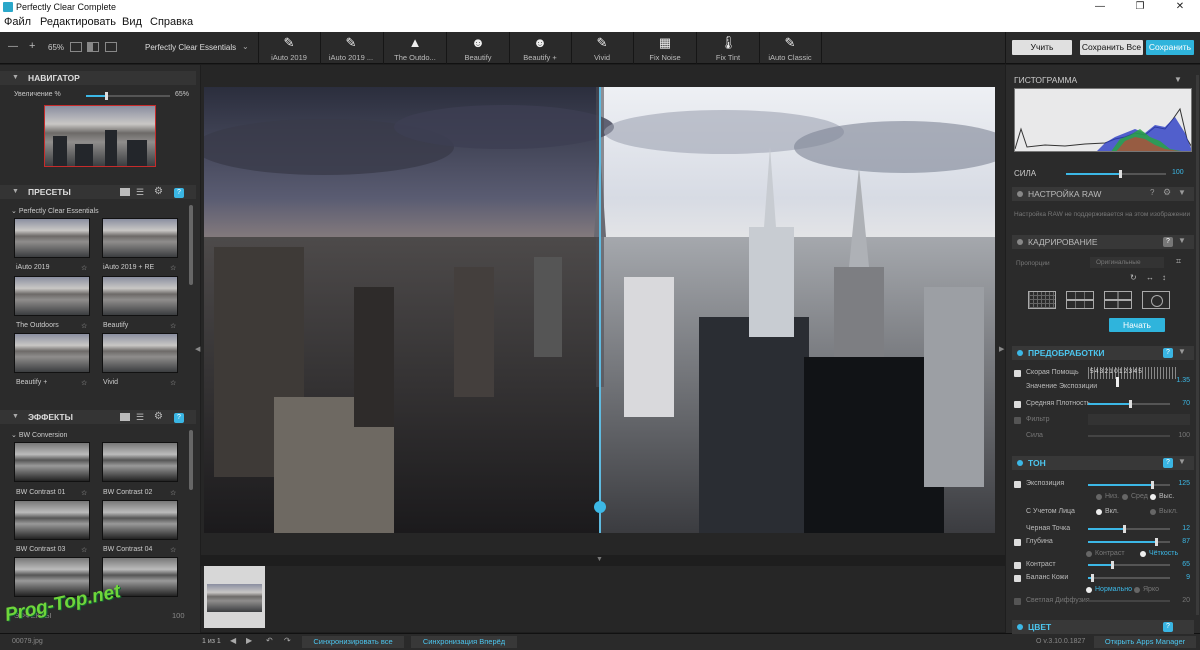 Image resolution: width=1200 pixels, height=650 pixels. What do you see at coordinates (249, 640) in the screenshot?
I see `next-image-icon: ▶` at bounding box center [249, 640].